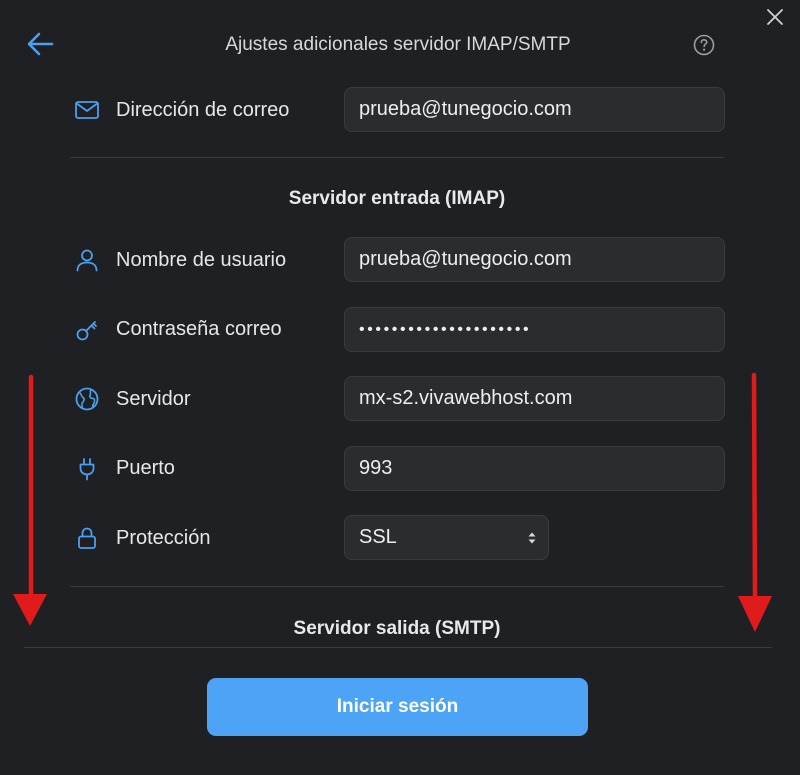  I want to click on password-label: Contraseña correo, so click(199, 329).